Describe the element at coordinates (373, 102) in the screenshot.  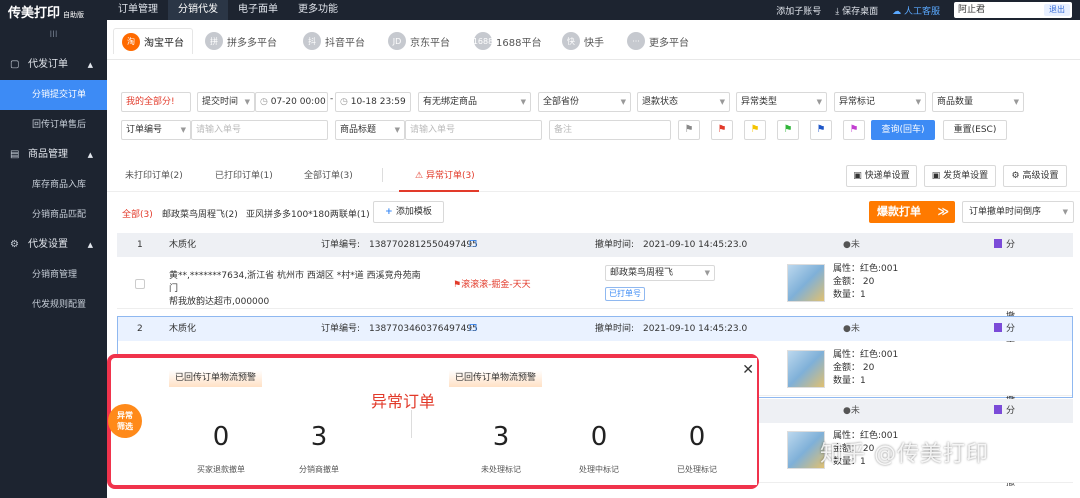
I see `date-to-input: ◷ 10-18 23:59` at that location.